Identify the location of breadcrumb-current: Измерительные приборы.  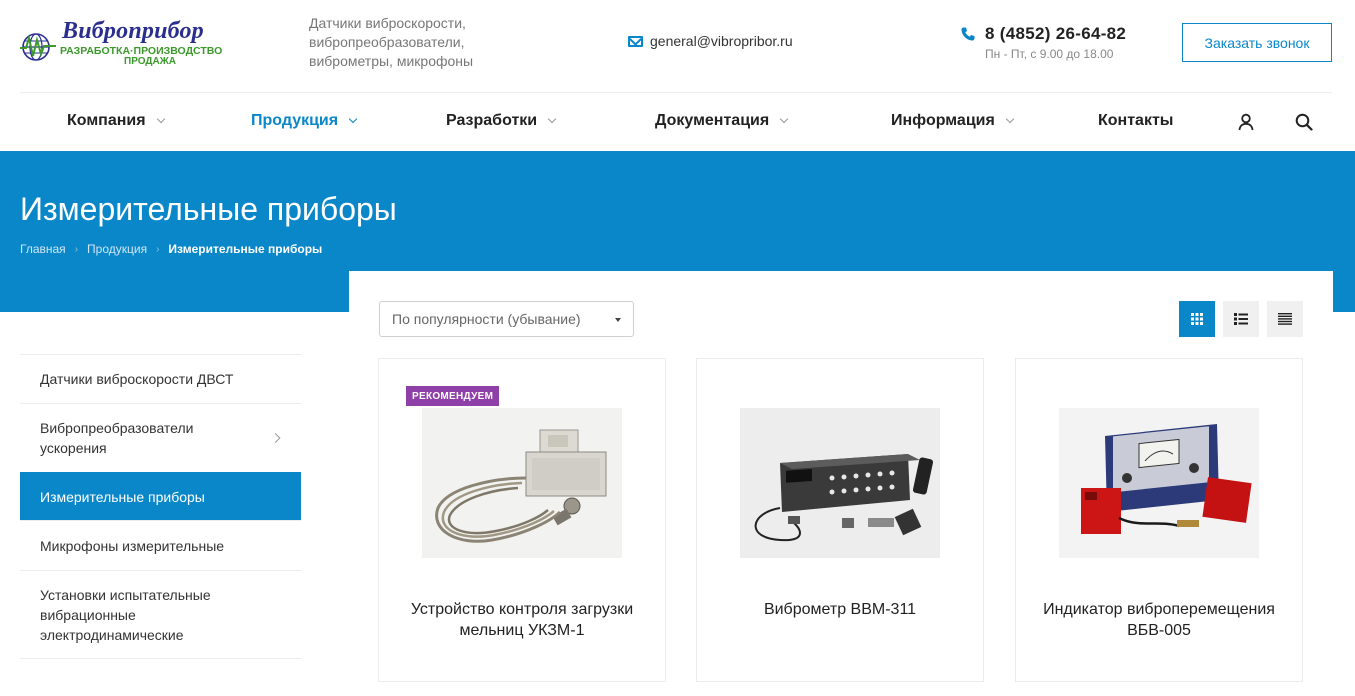
(245, 249).